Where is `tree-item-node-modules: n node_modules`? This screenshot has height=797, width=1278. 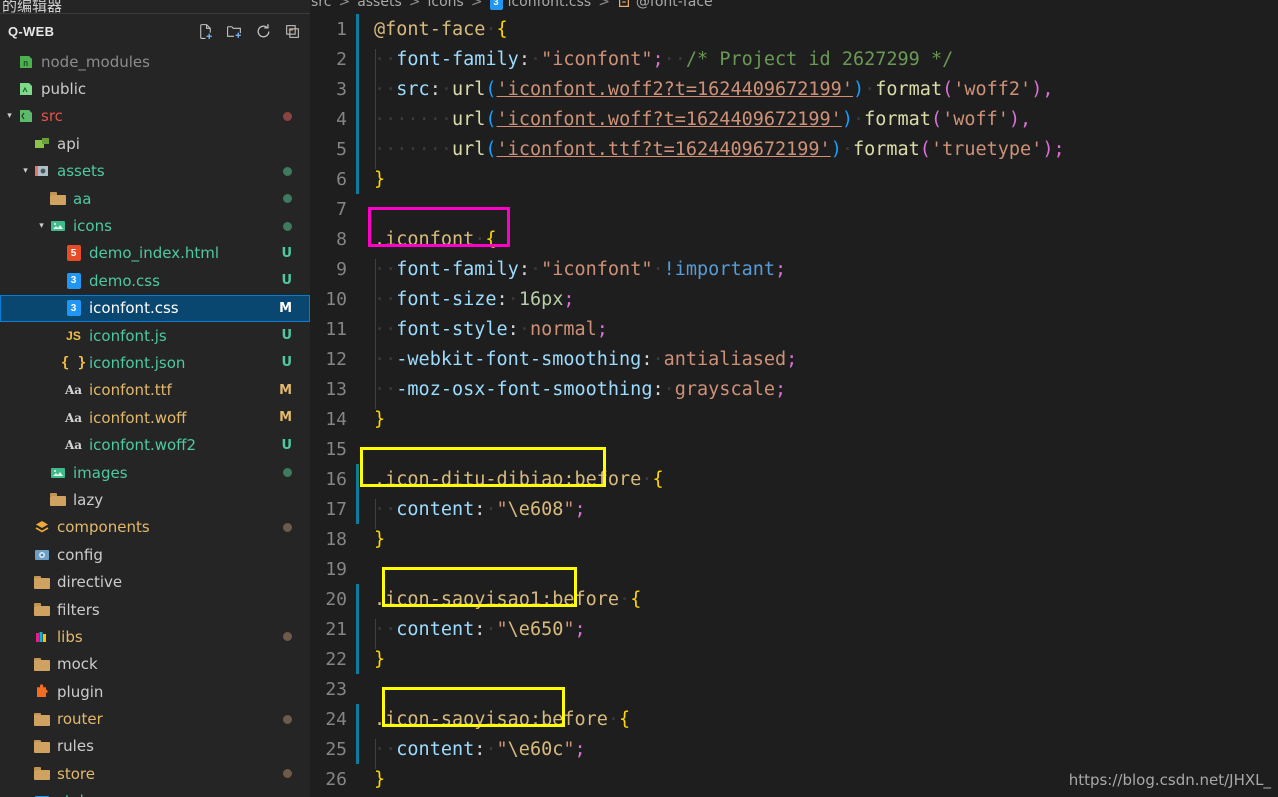 tree-item-node-modules: n node_modules is located at coordinates (155, 61).